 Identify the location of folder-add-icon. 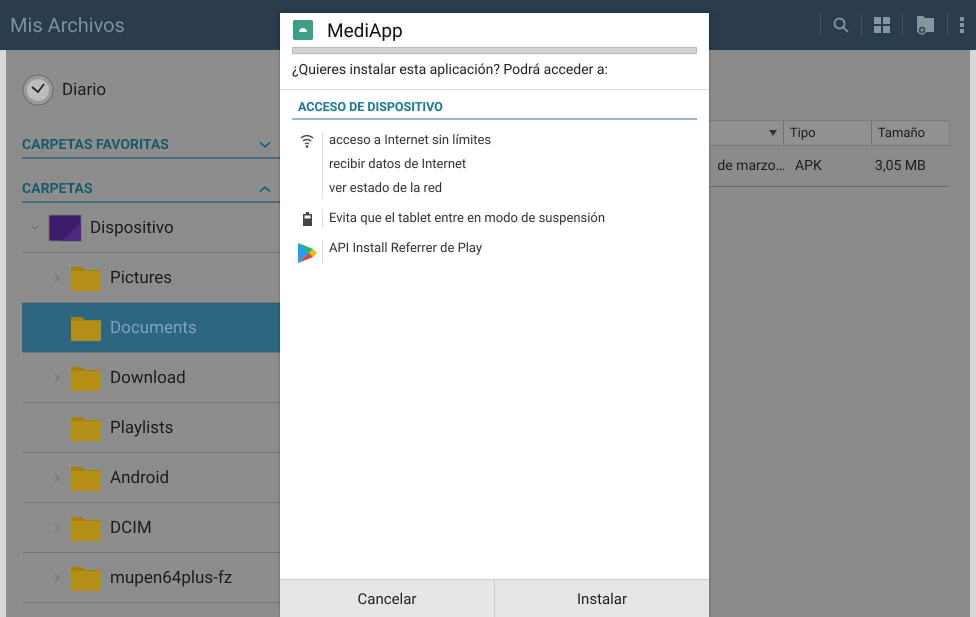
(925, 25).